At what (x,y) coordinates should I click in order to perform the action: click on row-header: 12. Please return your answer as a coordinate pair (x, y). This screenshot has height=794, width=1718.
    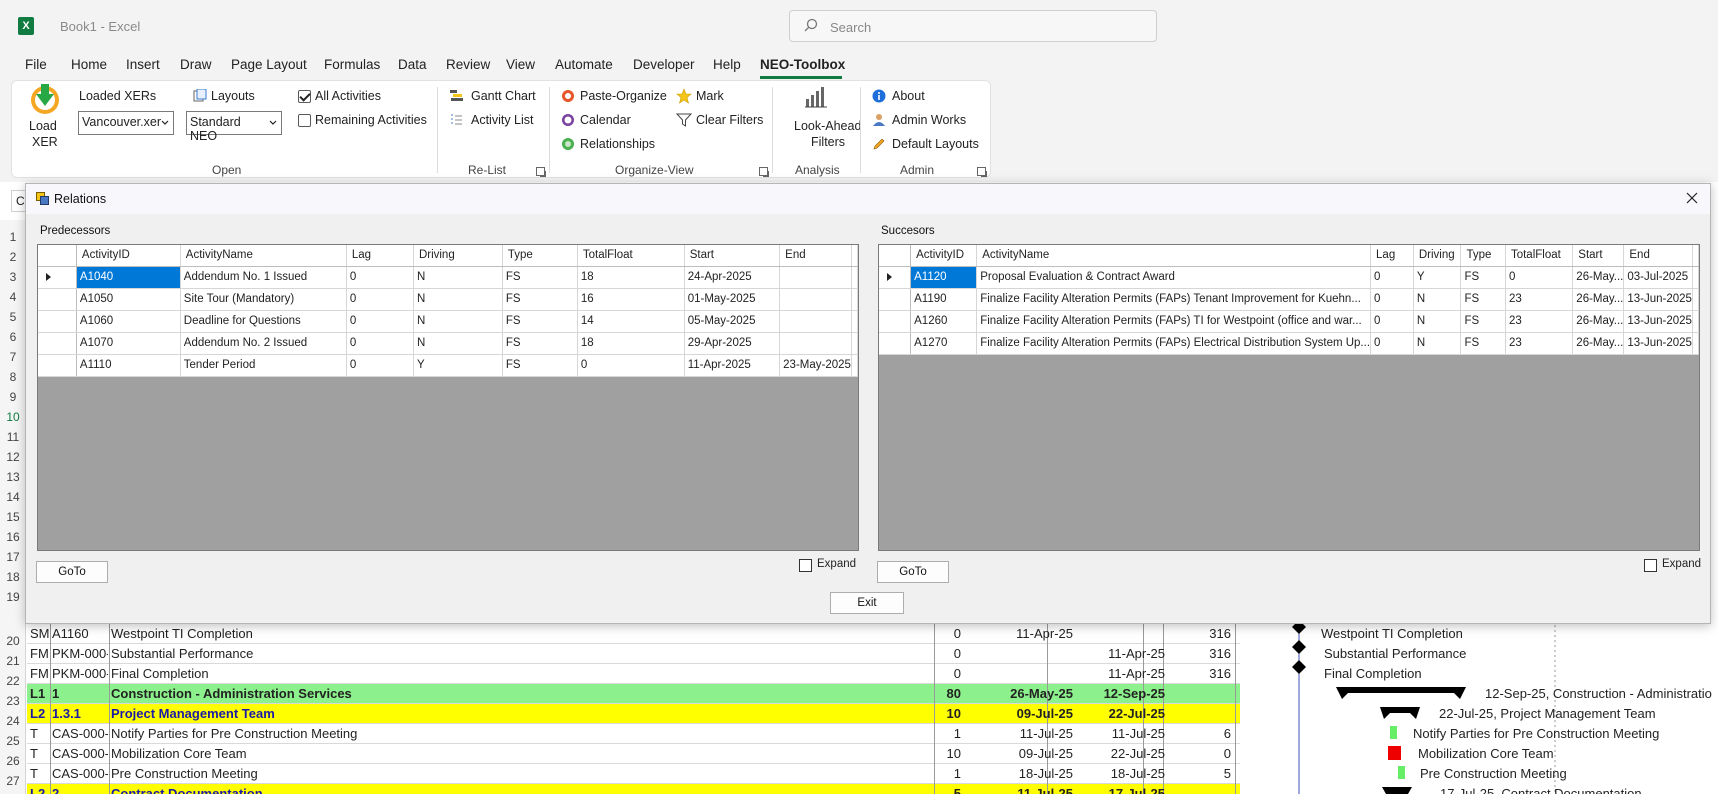
    Looking at the image, I should click on (13, 457).